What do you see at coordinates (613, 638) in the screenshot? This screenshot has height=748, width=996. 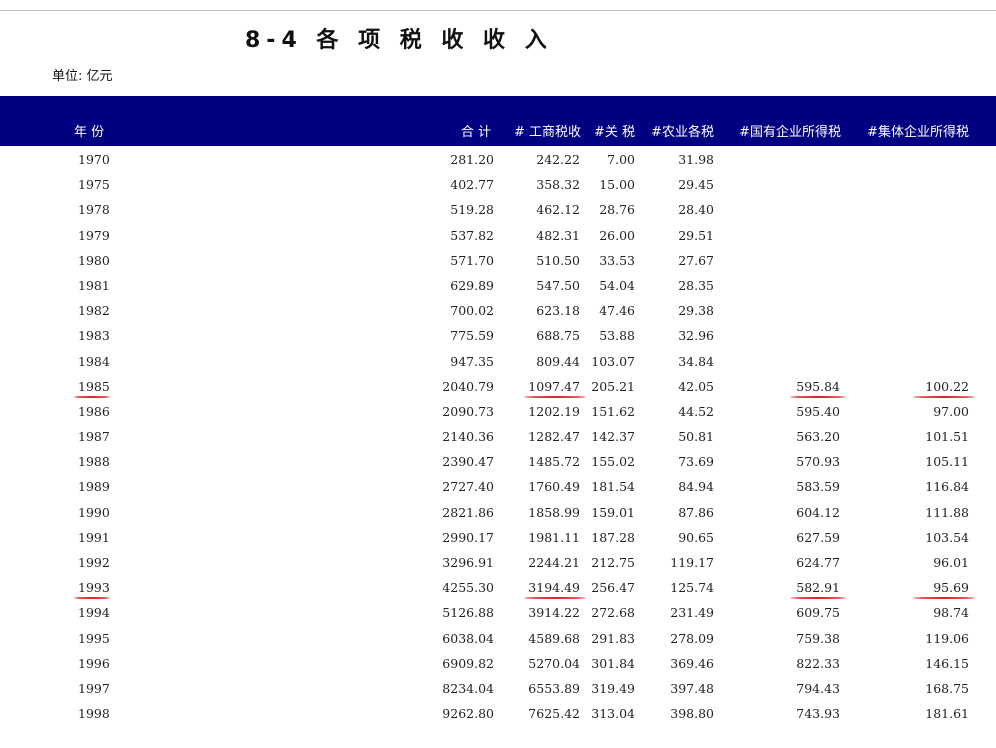 I see `customs-cell: 291.83` at bounding box center [613, 638].